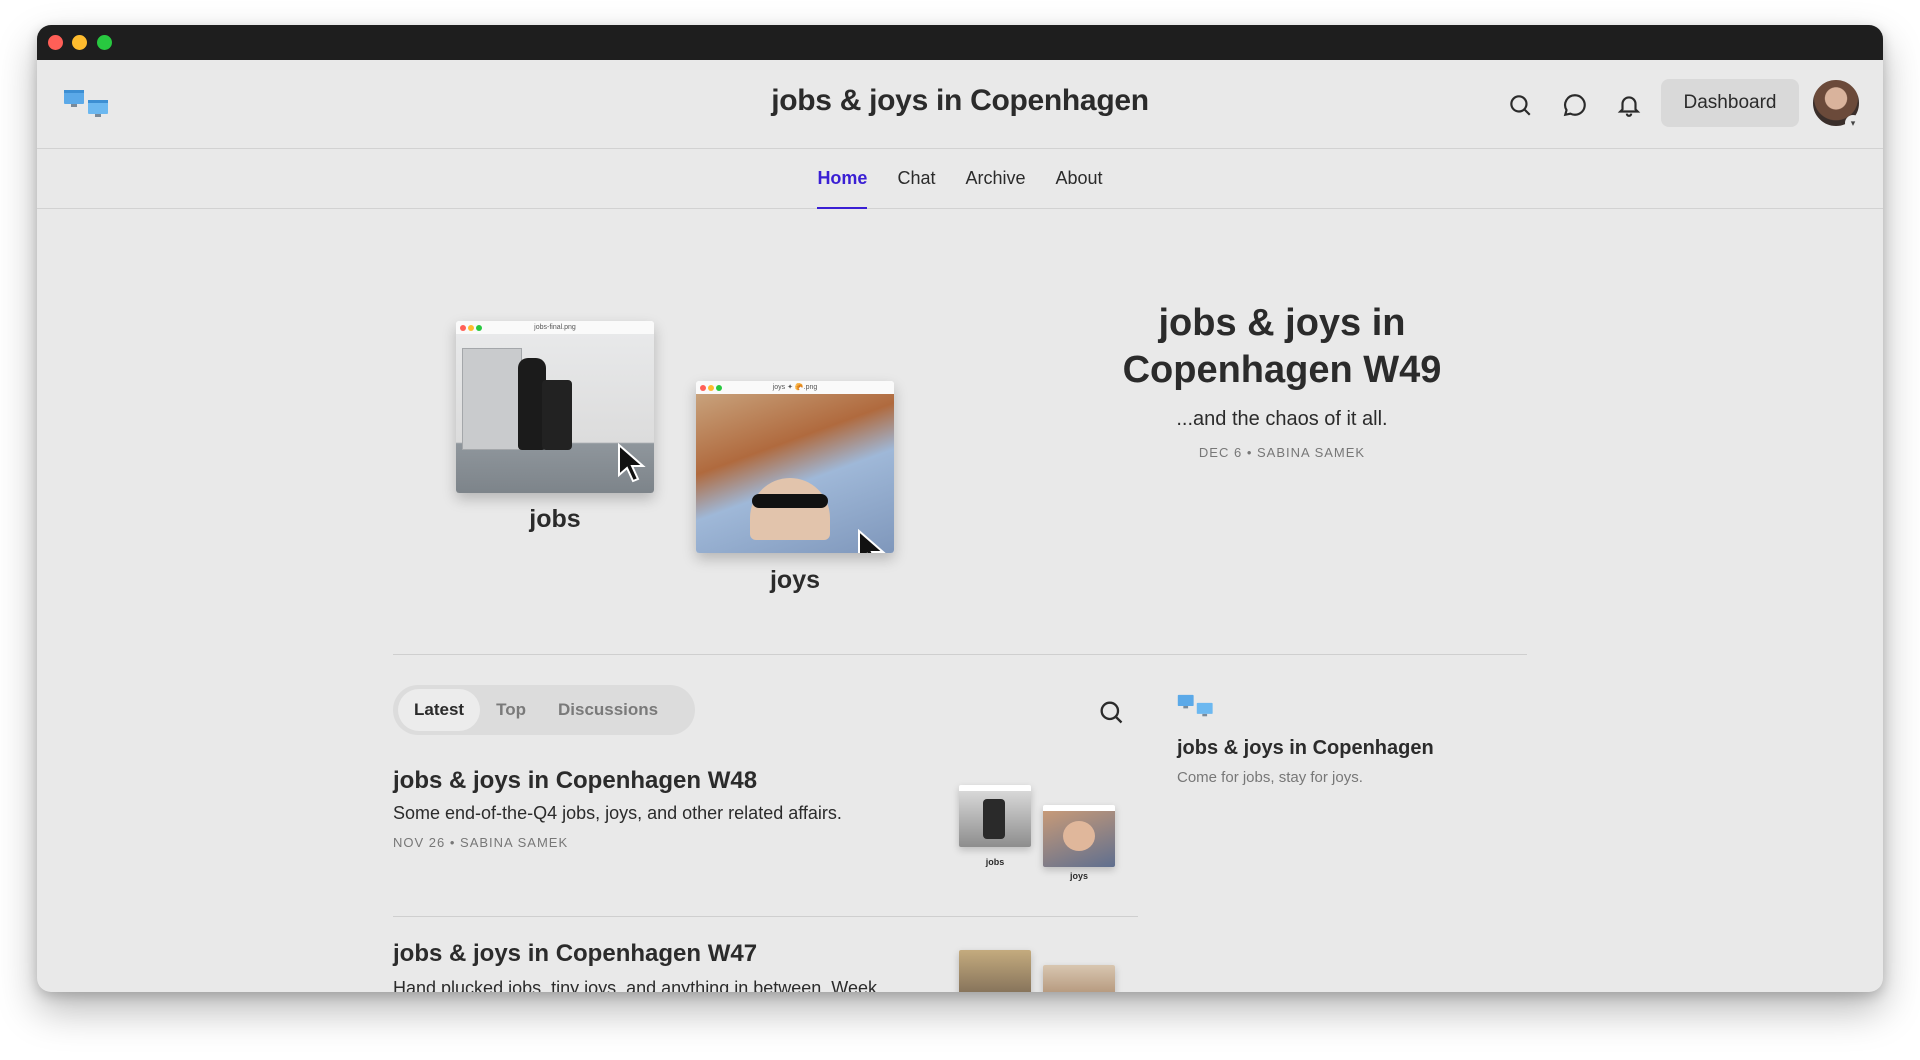 The width and height of the screenshot is (1920, 1060). I want to click on section-divider, so click(960, 654).